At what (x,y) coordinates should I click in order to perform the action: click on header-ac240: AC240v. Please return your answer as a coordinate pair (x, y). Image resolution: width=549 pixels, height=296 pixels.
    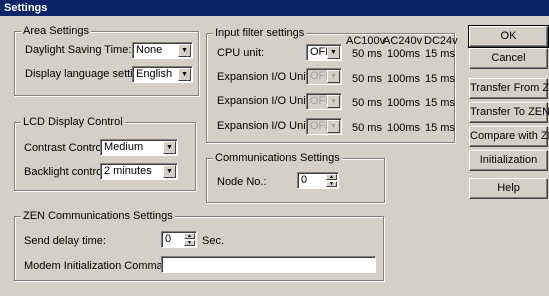
    Looking at the image, I should click on (403, 41).